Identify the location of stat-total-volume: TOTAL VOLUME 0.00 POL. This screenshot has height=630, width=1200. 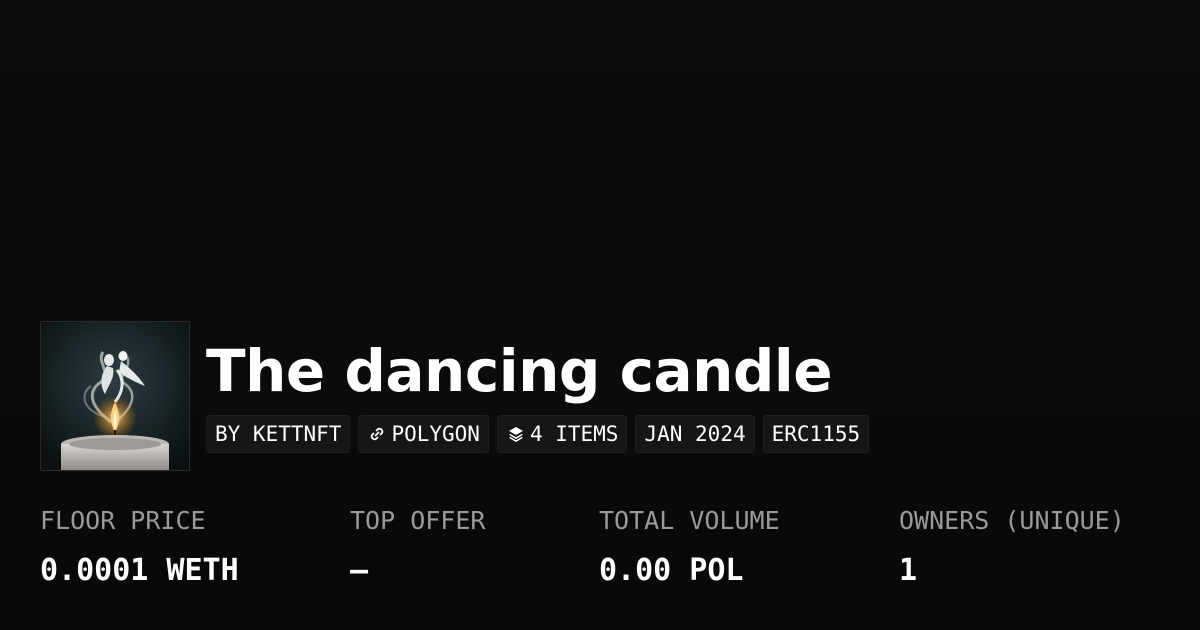
(689, 546).